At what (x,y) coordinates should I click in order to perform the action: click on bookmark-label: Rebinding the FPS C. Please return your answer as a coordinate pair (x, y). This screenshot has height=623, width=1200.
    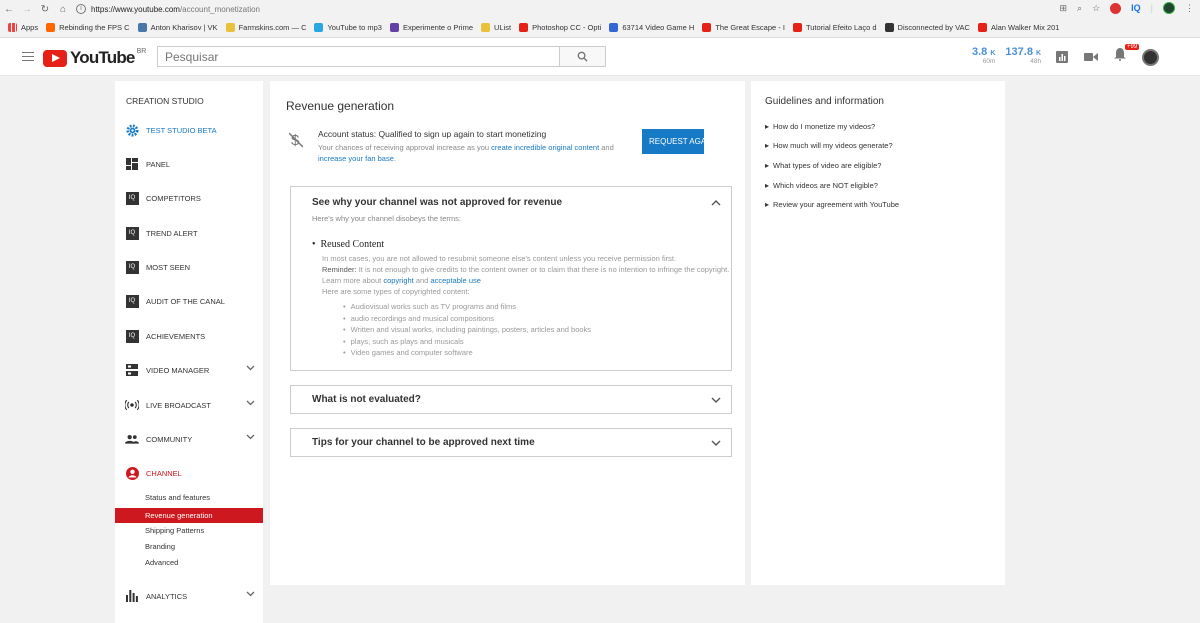
    Looking at the image, I should click on (94, 27).